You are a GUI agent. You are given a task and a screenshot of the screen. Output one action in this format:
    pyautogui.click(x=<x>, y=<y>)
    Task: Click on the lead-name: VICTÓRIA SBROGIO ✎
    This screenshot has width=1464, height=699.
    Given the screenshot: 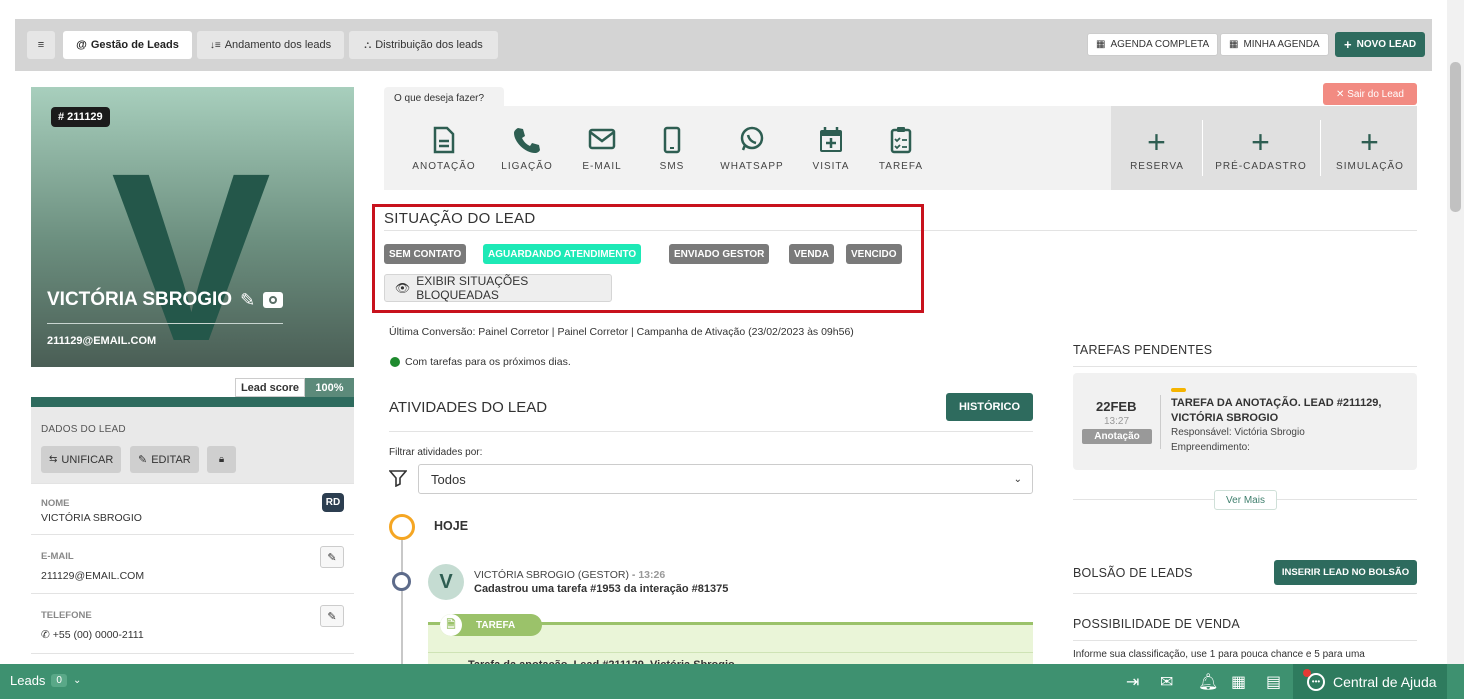 What is the action you would take?
    pyautogui.click(x=165, y=300)
    